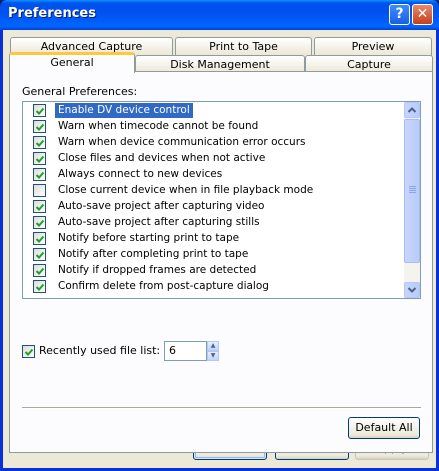  What do you see at coordinates (162, 158) in the screenshot?
I see `preference-label: Close files and devices when not active` at bounding box center [162, 158].